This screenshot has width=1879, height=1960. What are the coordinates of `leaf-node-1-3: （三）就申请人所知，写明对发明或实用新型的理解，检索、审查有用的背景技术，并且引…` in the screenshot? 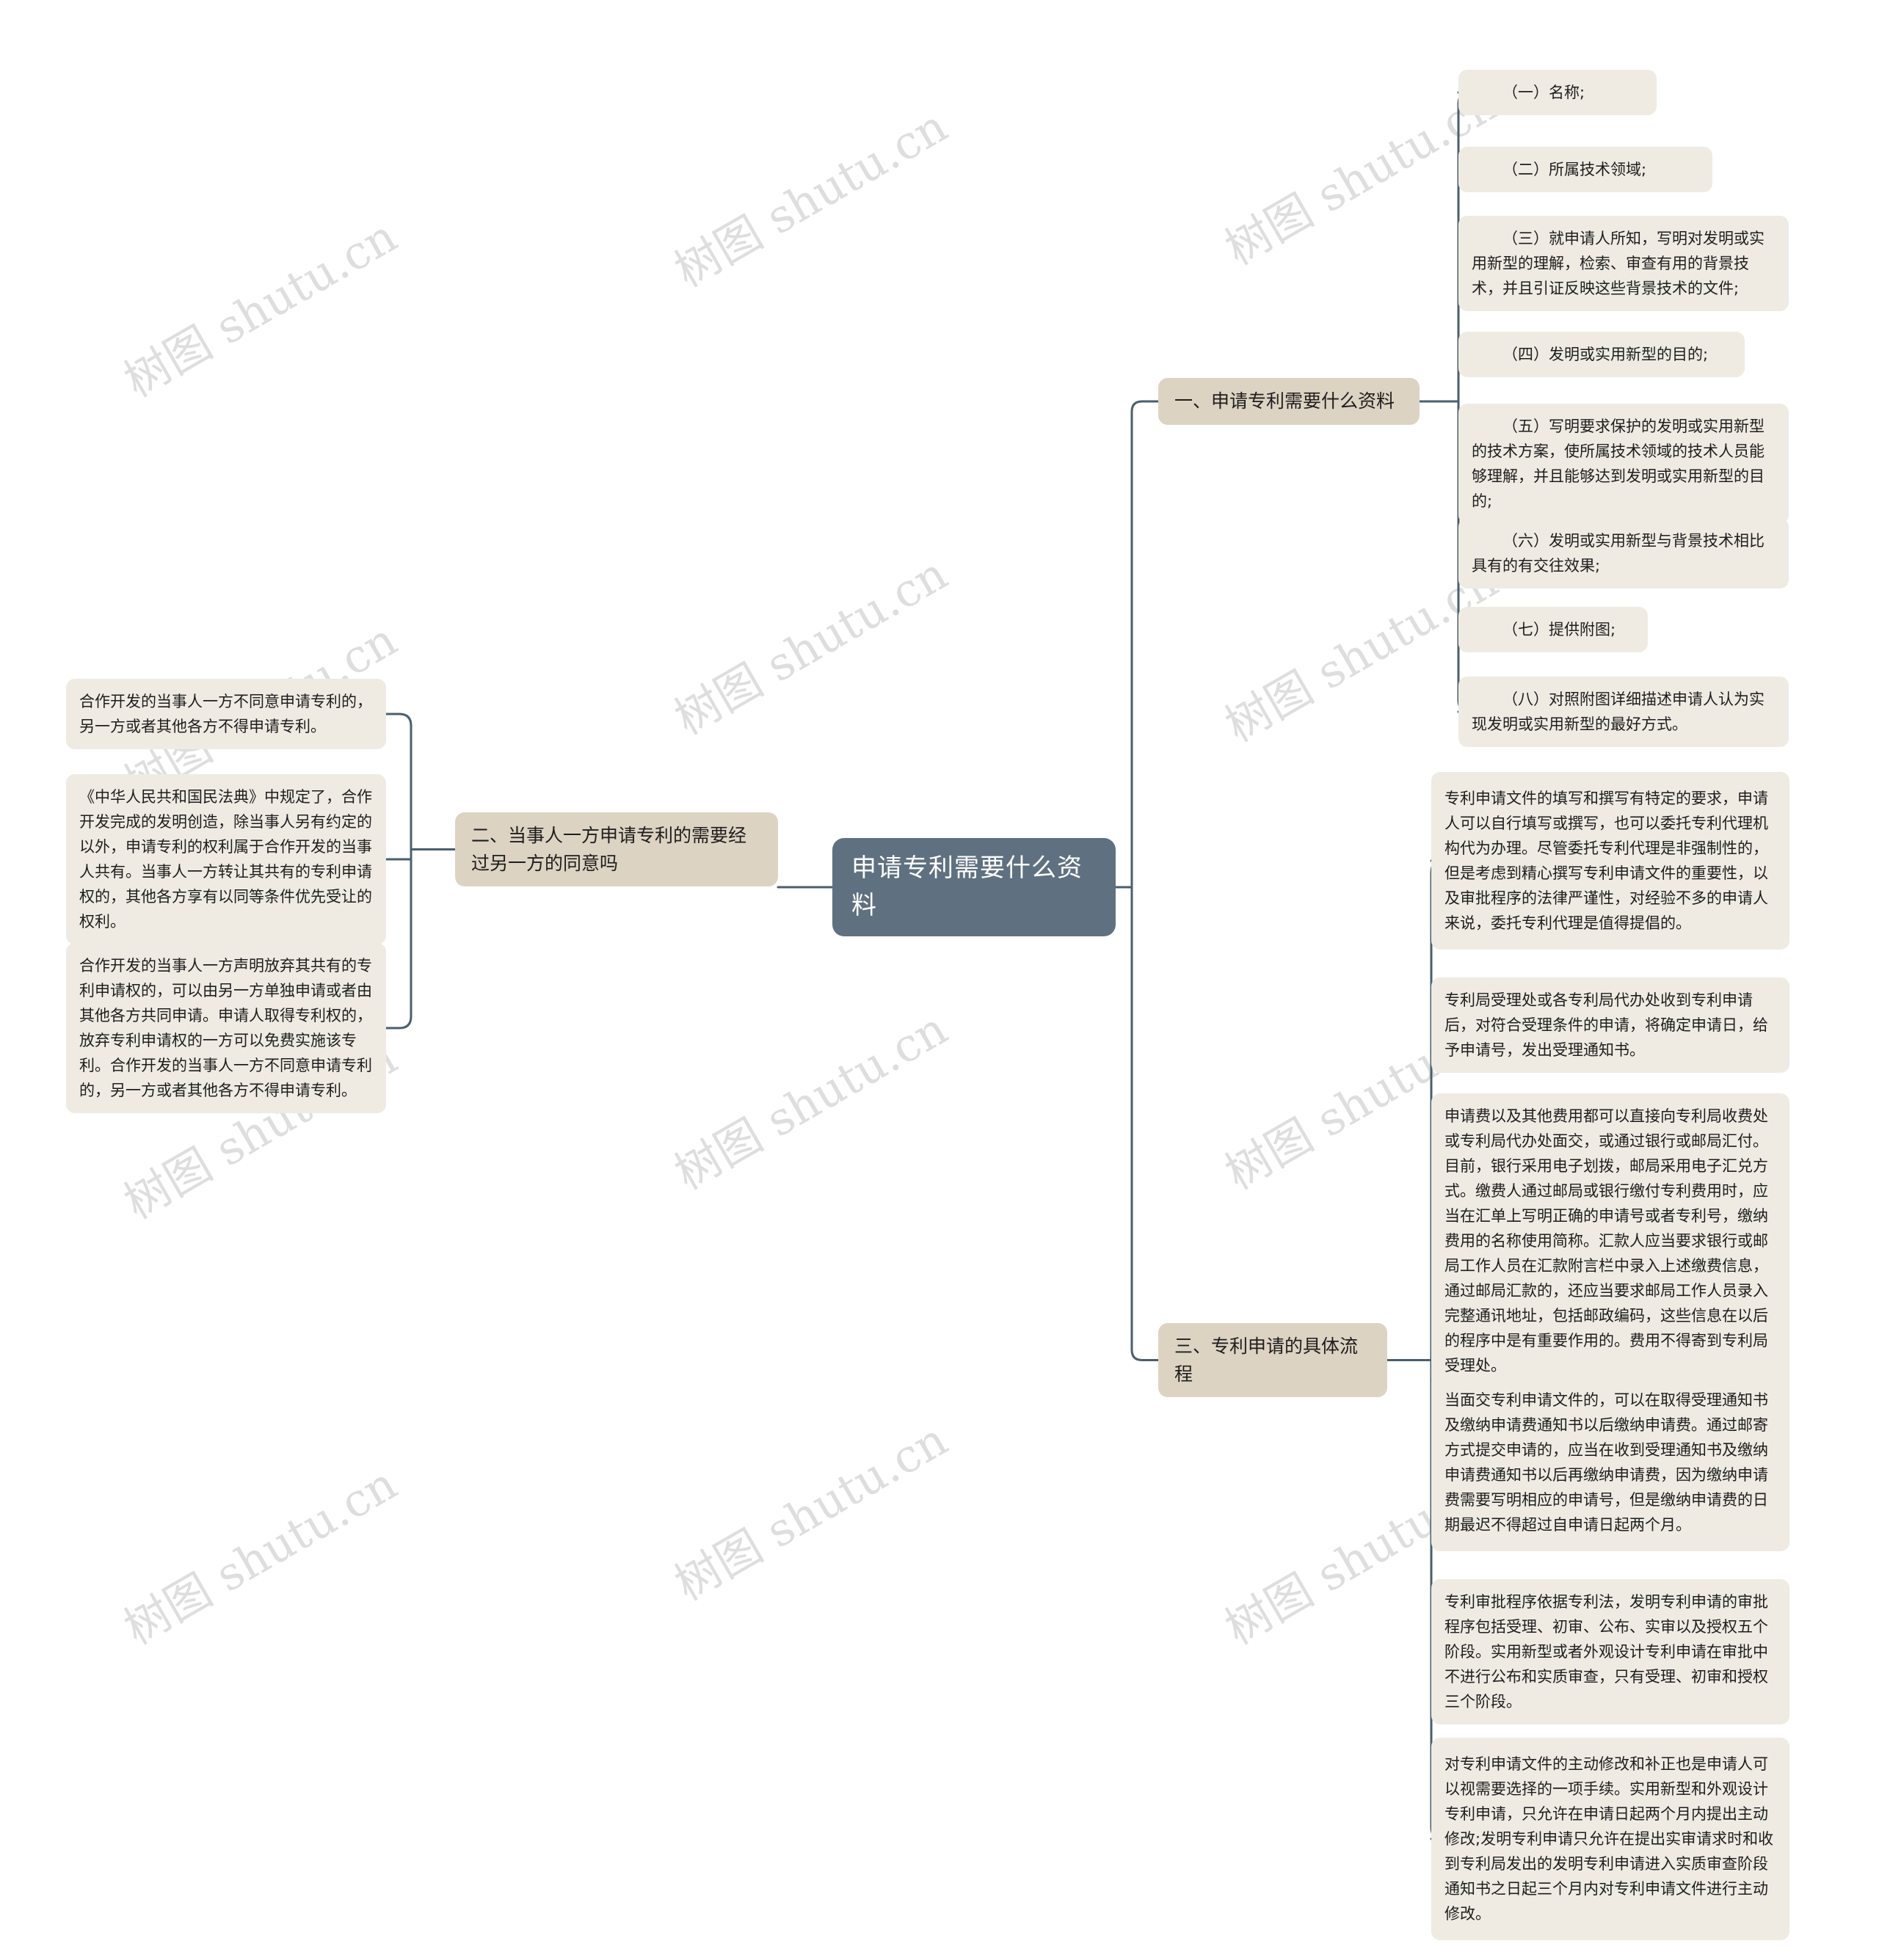 It's located at (1623, 264).